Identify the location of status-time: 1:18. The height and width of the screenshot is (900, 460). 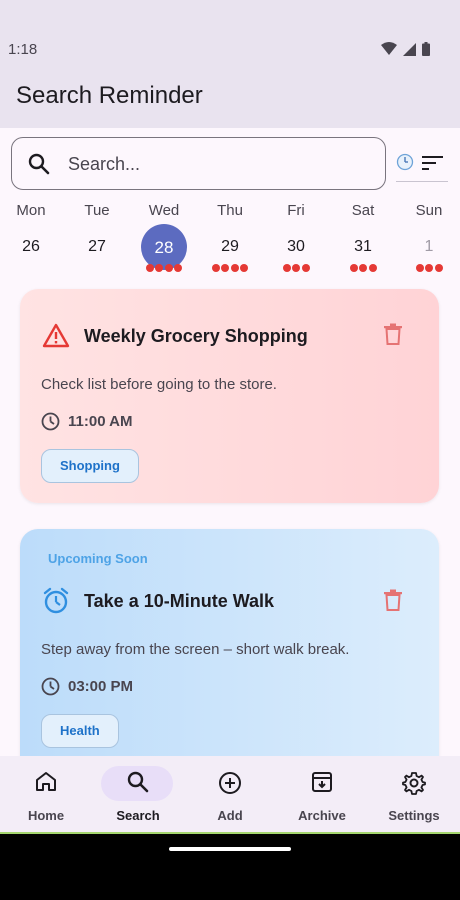
(23, 49).